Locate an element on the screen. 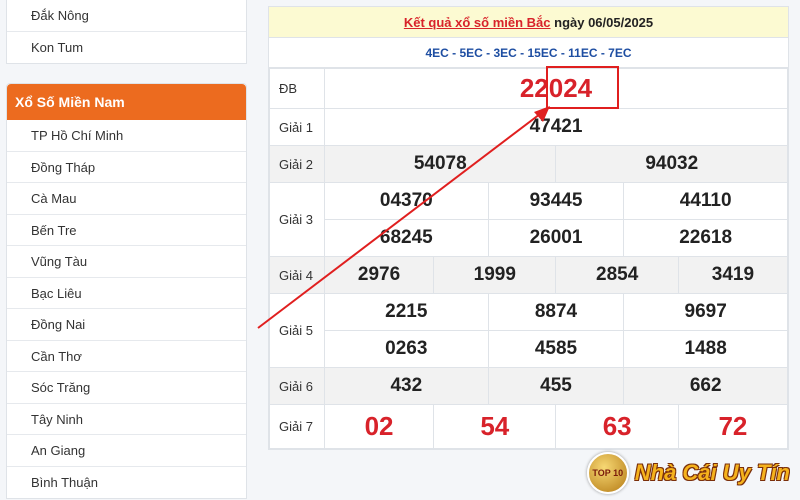 This screenshot has width=800, height=500. prize-g3-3: 44110 is located at coordinates (705, 201).